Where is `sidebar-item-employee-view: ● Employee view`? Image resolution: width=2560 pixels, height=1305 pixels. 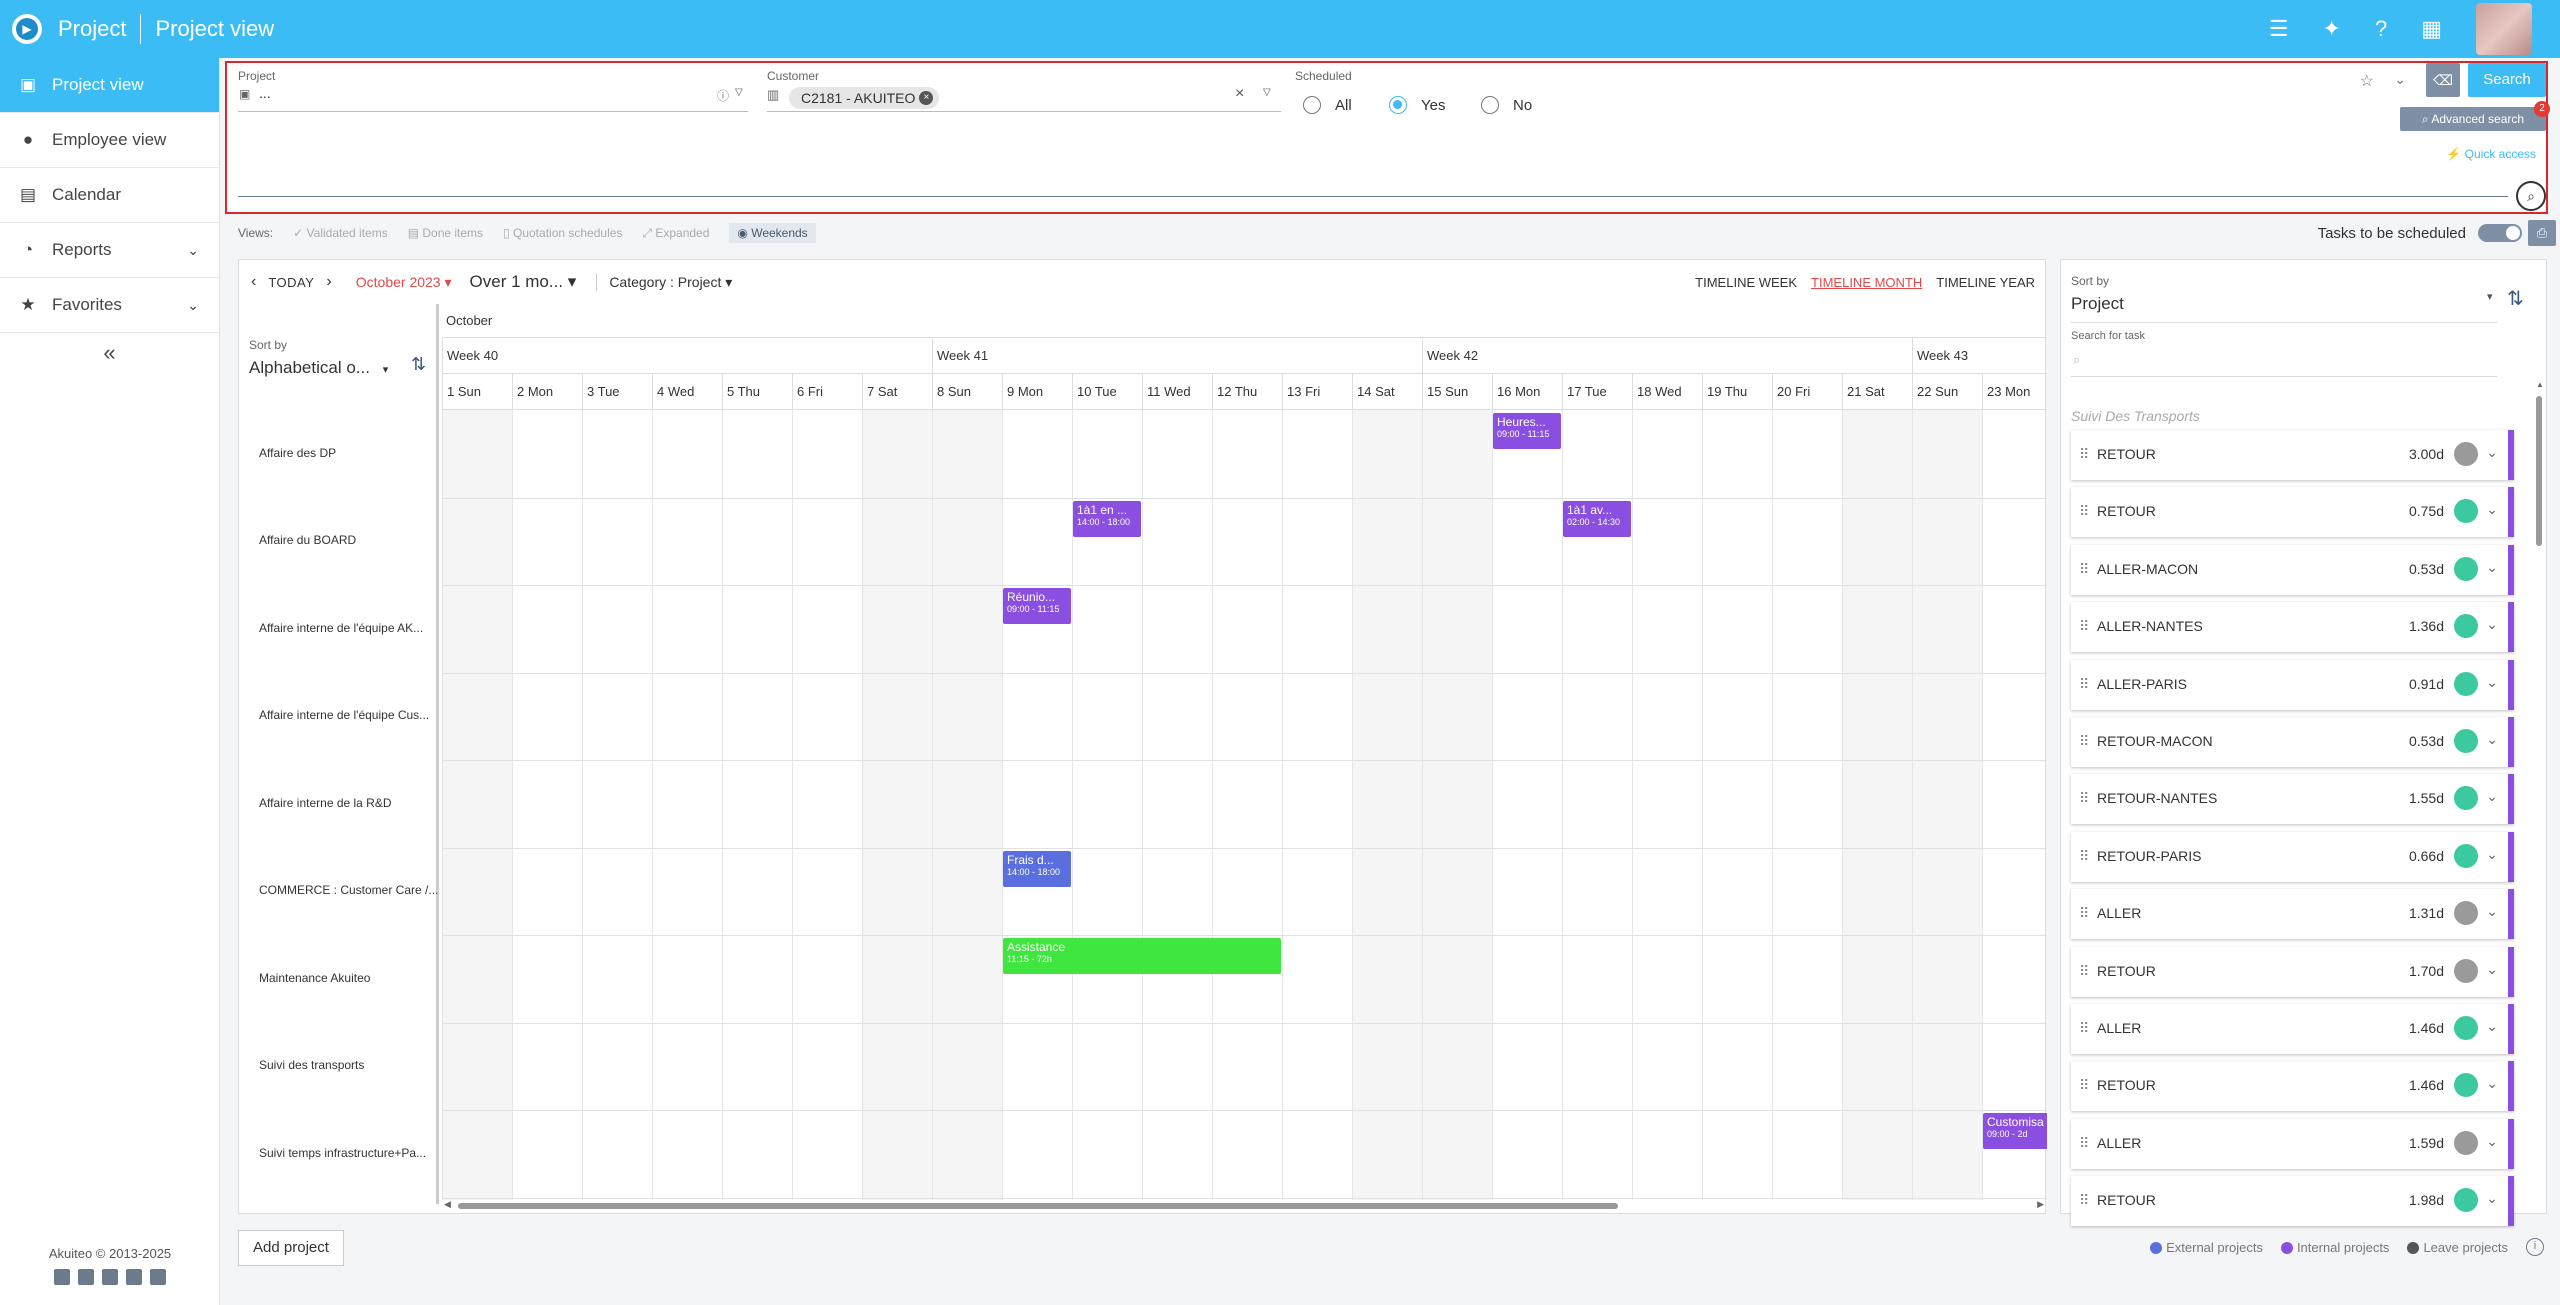
sidebar-item-employee-view: ● Employee view is located at coordinates (109, 140).